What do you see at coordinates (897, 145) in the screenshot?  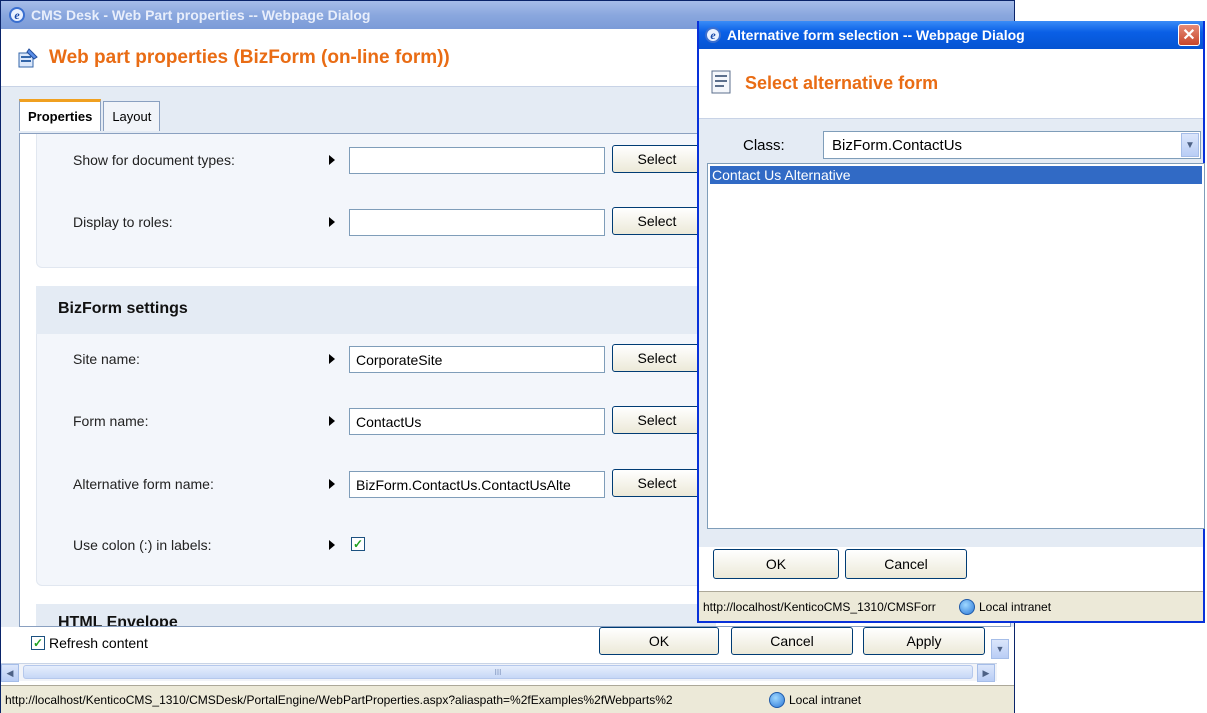 I see `class-dropdown-value: BizForm.ContactUs` at bounding box center [897, 145].